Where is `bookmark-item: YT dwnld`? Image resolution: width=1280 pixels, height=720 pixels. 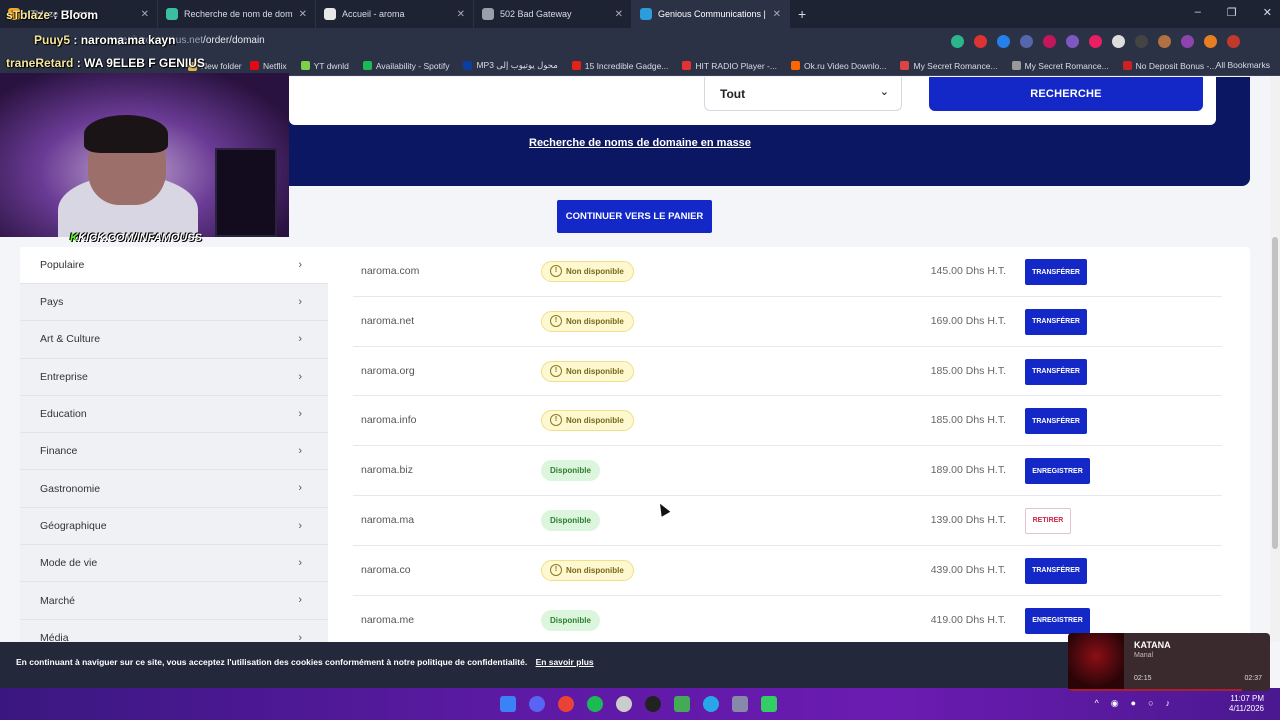
bookmark-item: YT dwnld is located at coordinates (324, 66).